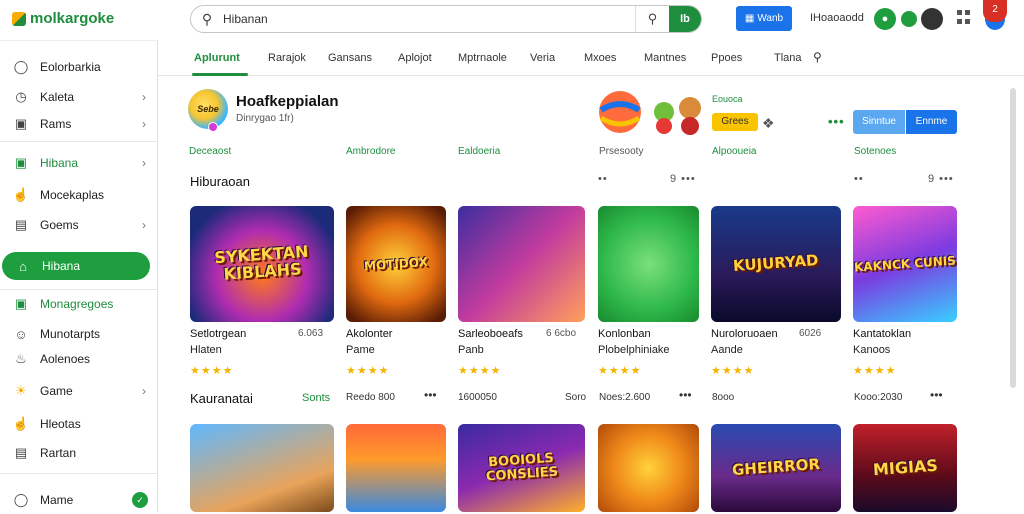 The width and height of the screenshot is (1024, 514). I want to click on sidebar-item-13: ◯ Mame ✓, so click(79, 500).